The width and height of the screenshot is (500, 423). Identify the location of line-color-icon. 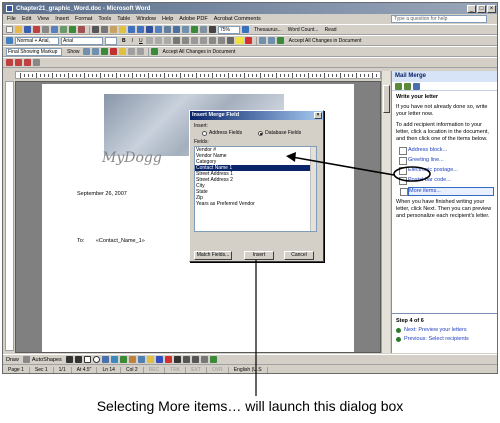
(159, 359).